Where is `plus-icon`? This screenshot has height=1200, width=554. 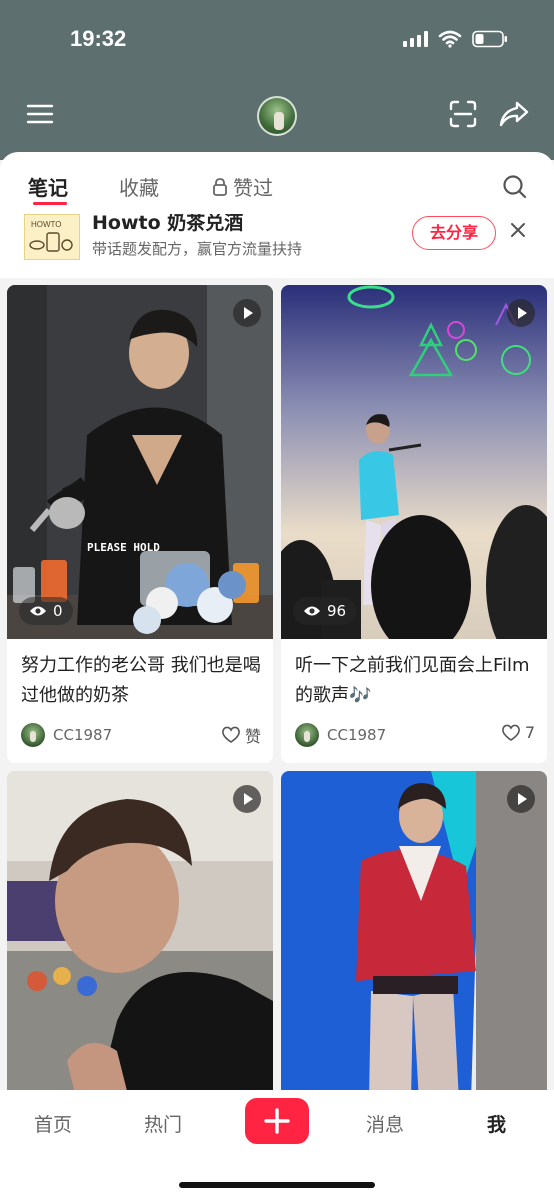 plus-icon is located at coordinates (277, 1121).